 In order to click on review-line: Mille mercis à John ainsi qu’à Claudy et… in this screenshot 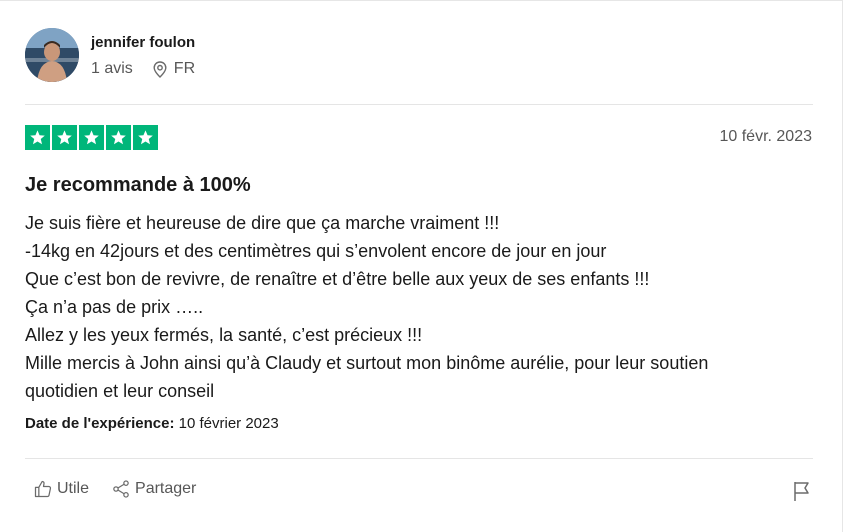, I will do `click(367, 363)`.